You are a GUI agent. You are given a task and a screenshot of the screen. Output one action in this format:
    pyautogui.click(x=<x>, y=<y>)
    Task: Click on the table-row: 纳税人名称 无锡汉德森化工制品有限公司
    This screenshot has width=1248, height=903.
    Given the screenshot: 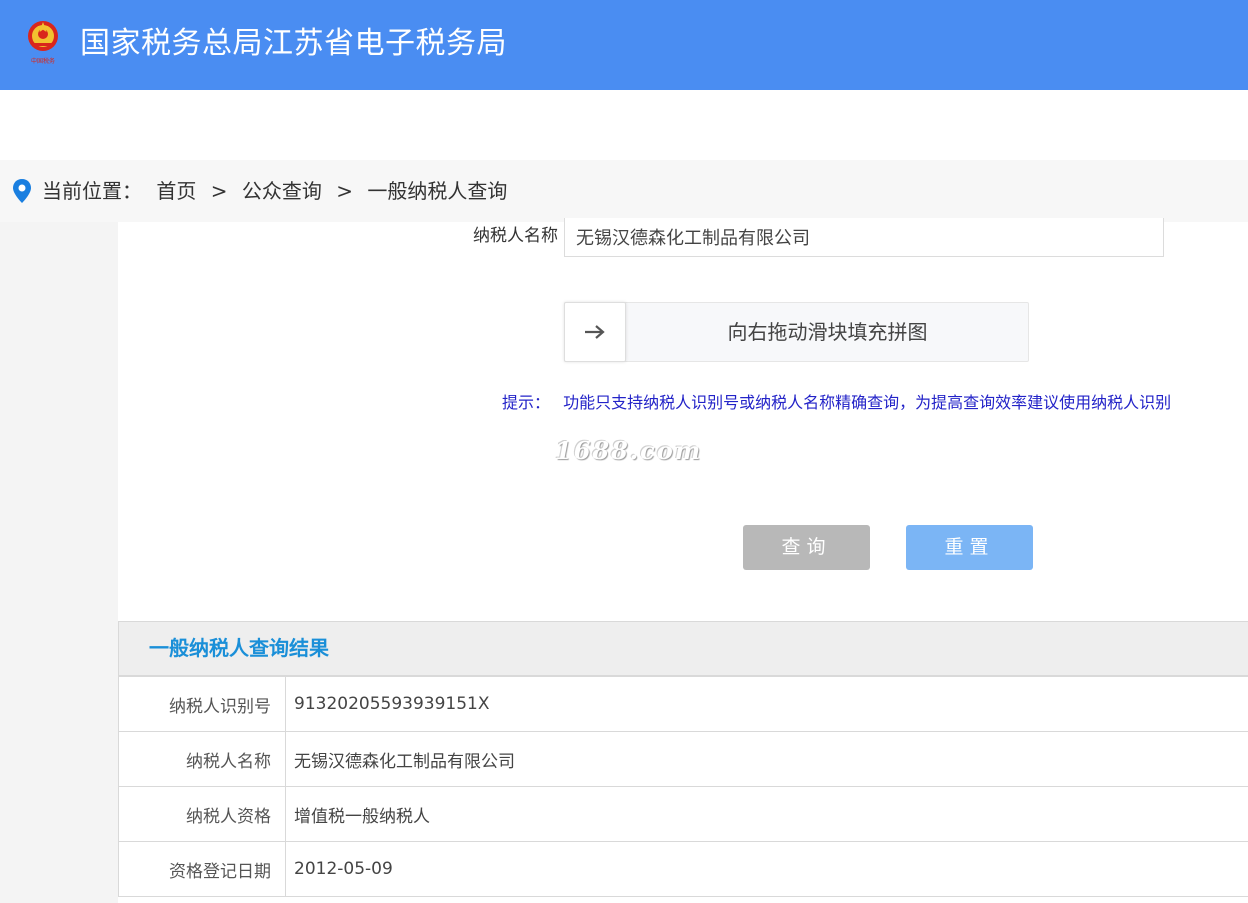 What is the action you would take?
    pyautogui.click(x=683, y=759)
    